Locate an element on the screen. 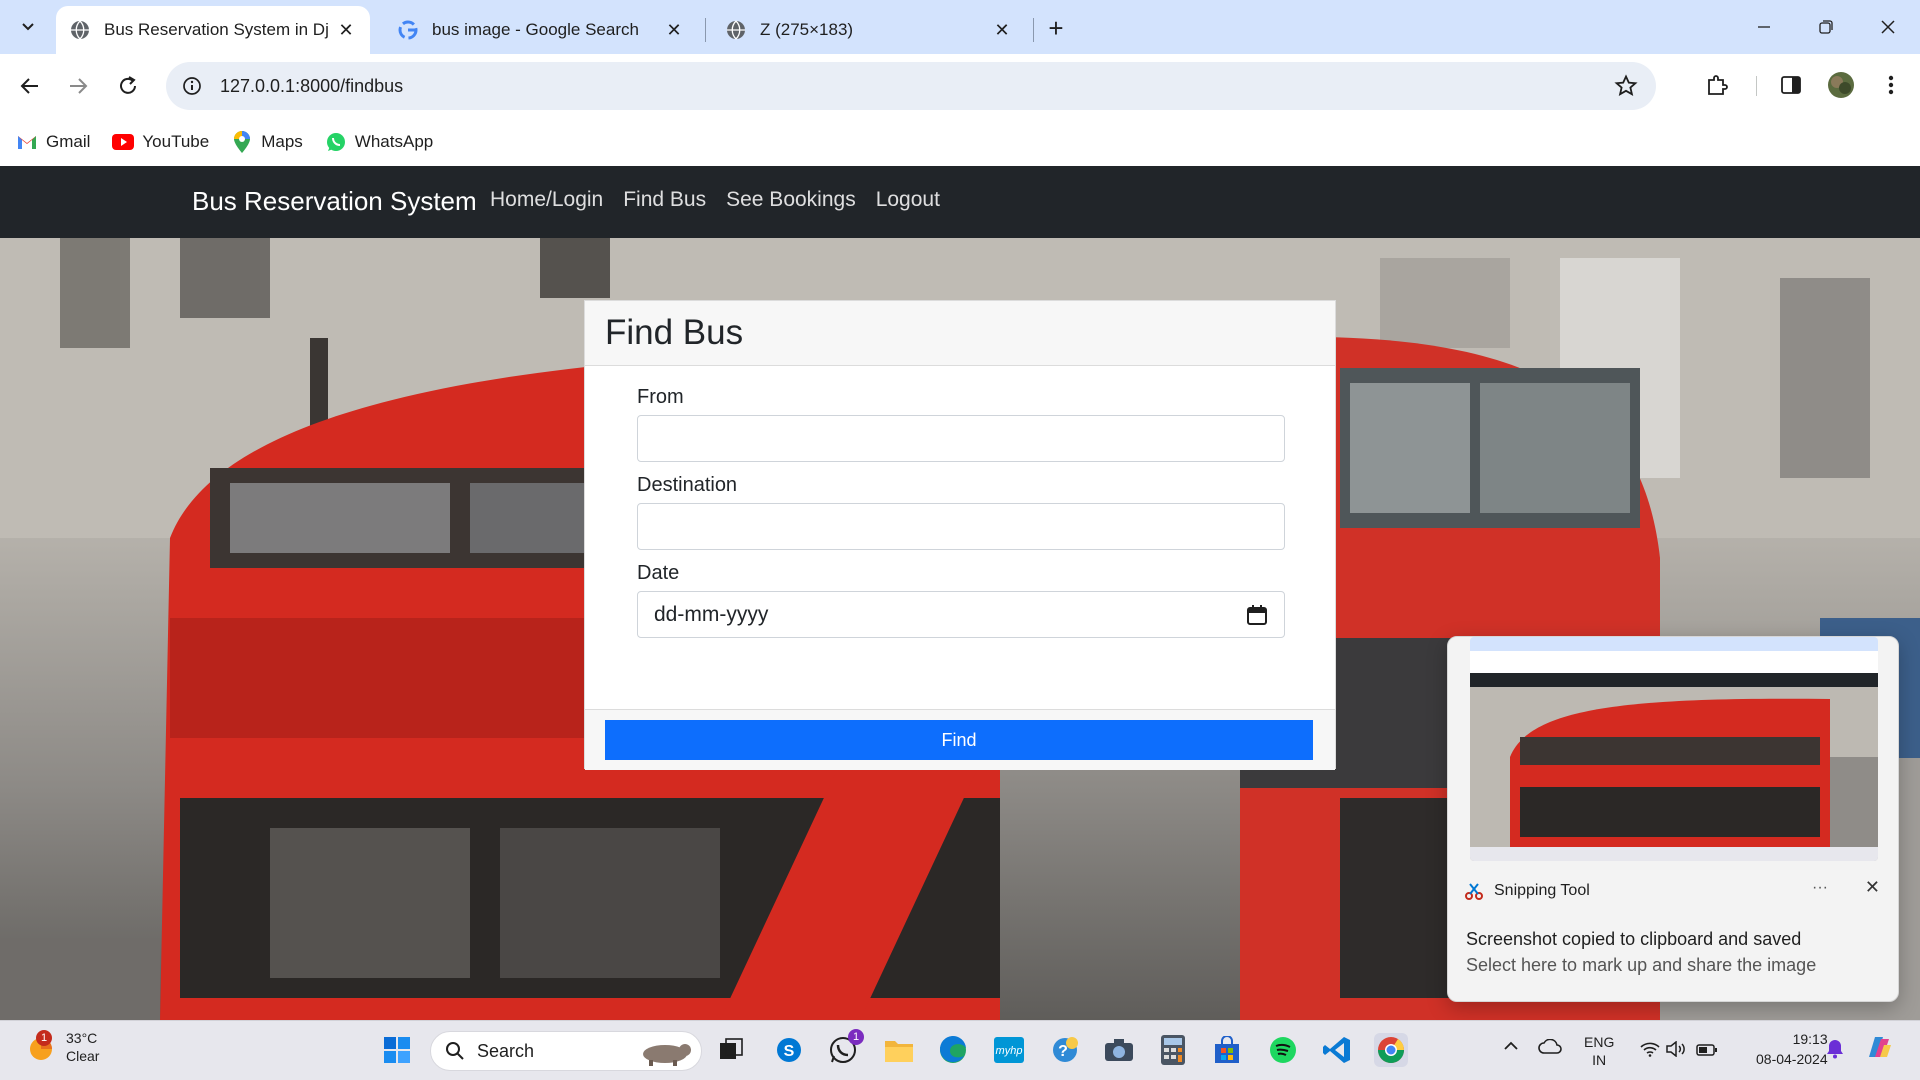 The height and width of the screenshot is (1080, 1920). back-button is located at coordinates (30, 86).